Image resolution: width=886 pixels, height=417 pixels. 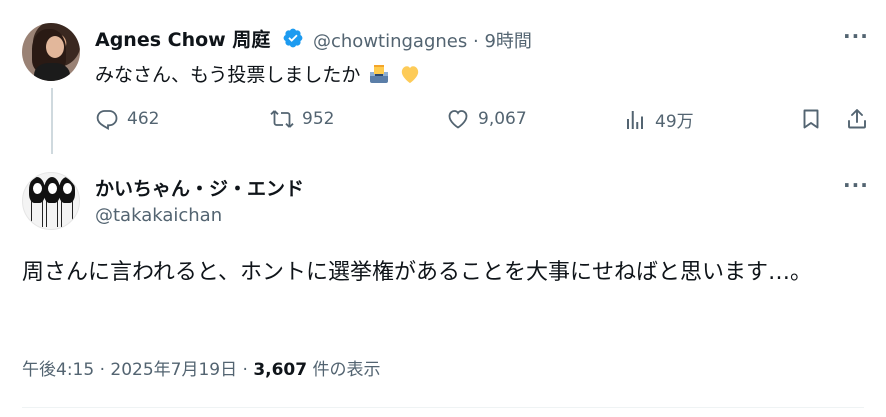 What do you see at coordinates (182, 38) in the screenshot?
I see `display-name: Agnes Chow 周庭` at bounding box center [182, 38].